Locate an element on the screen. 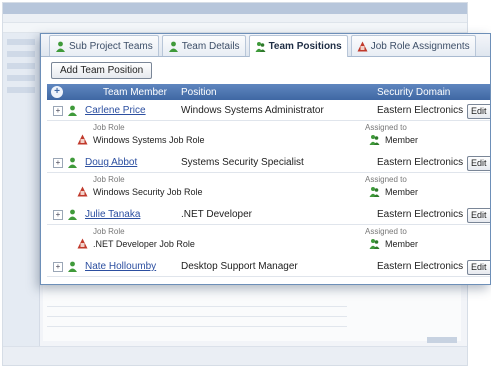  tab-job-role-assignments: Job Role Assignments is located at coordinates (413, 45).